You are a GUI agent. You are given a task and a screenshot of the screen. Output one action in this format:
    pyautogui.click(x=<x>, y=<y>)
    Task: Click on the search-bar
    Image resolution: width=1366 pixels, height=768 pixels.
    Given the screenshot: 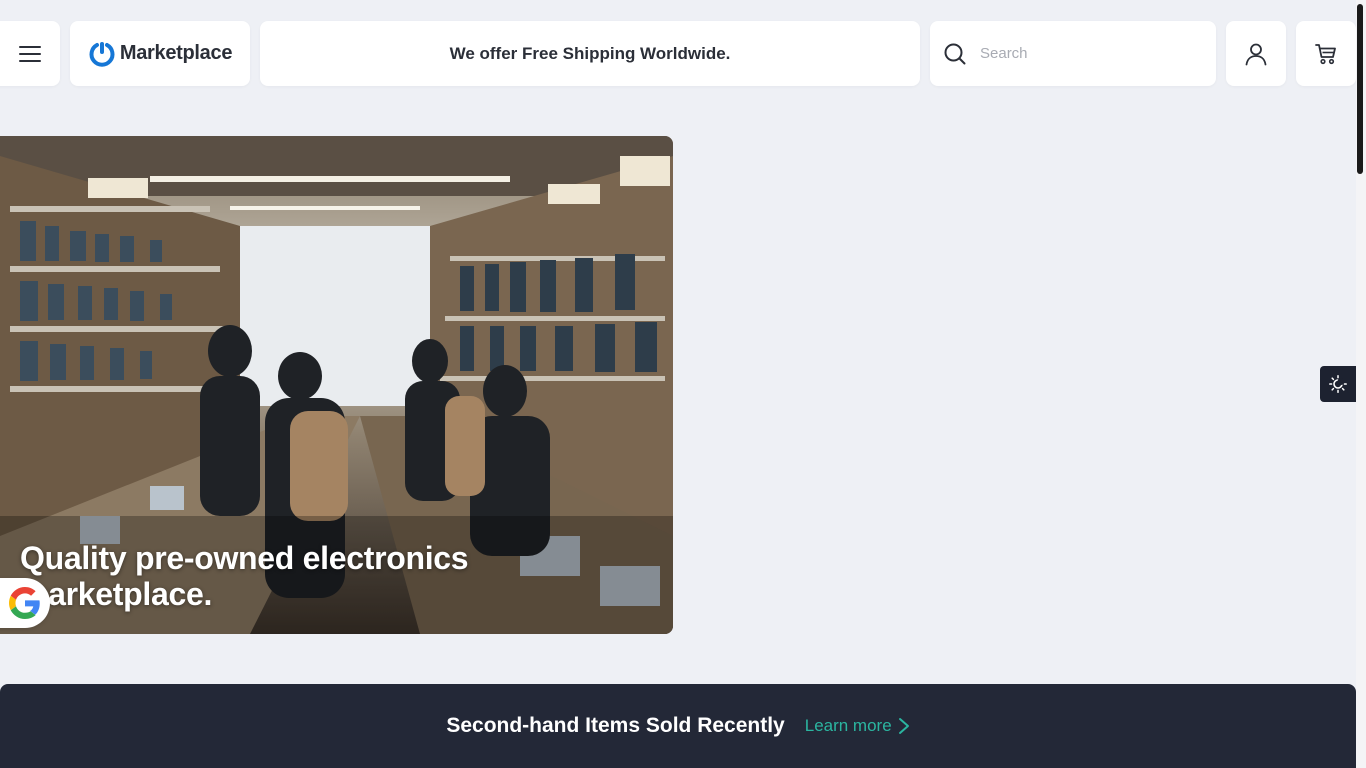 What is the action you would take?
    pyautogui.click(x=1073, y=53)
    